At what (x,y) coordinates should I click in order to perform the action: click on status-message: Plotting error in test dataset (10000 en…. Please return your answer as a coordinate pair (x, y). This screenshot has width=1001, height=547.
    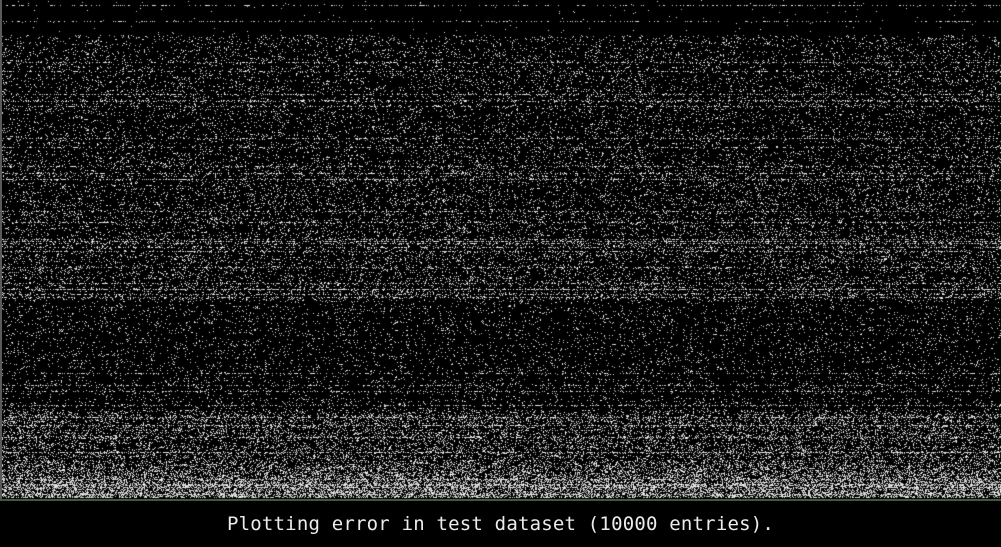
    Looking at the image, I should click on (500, 524).